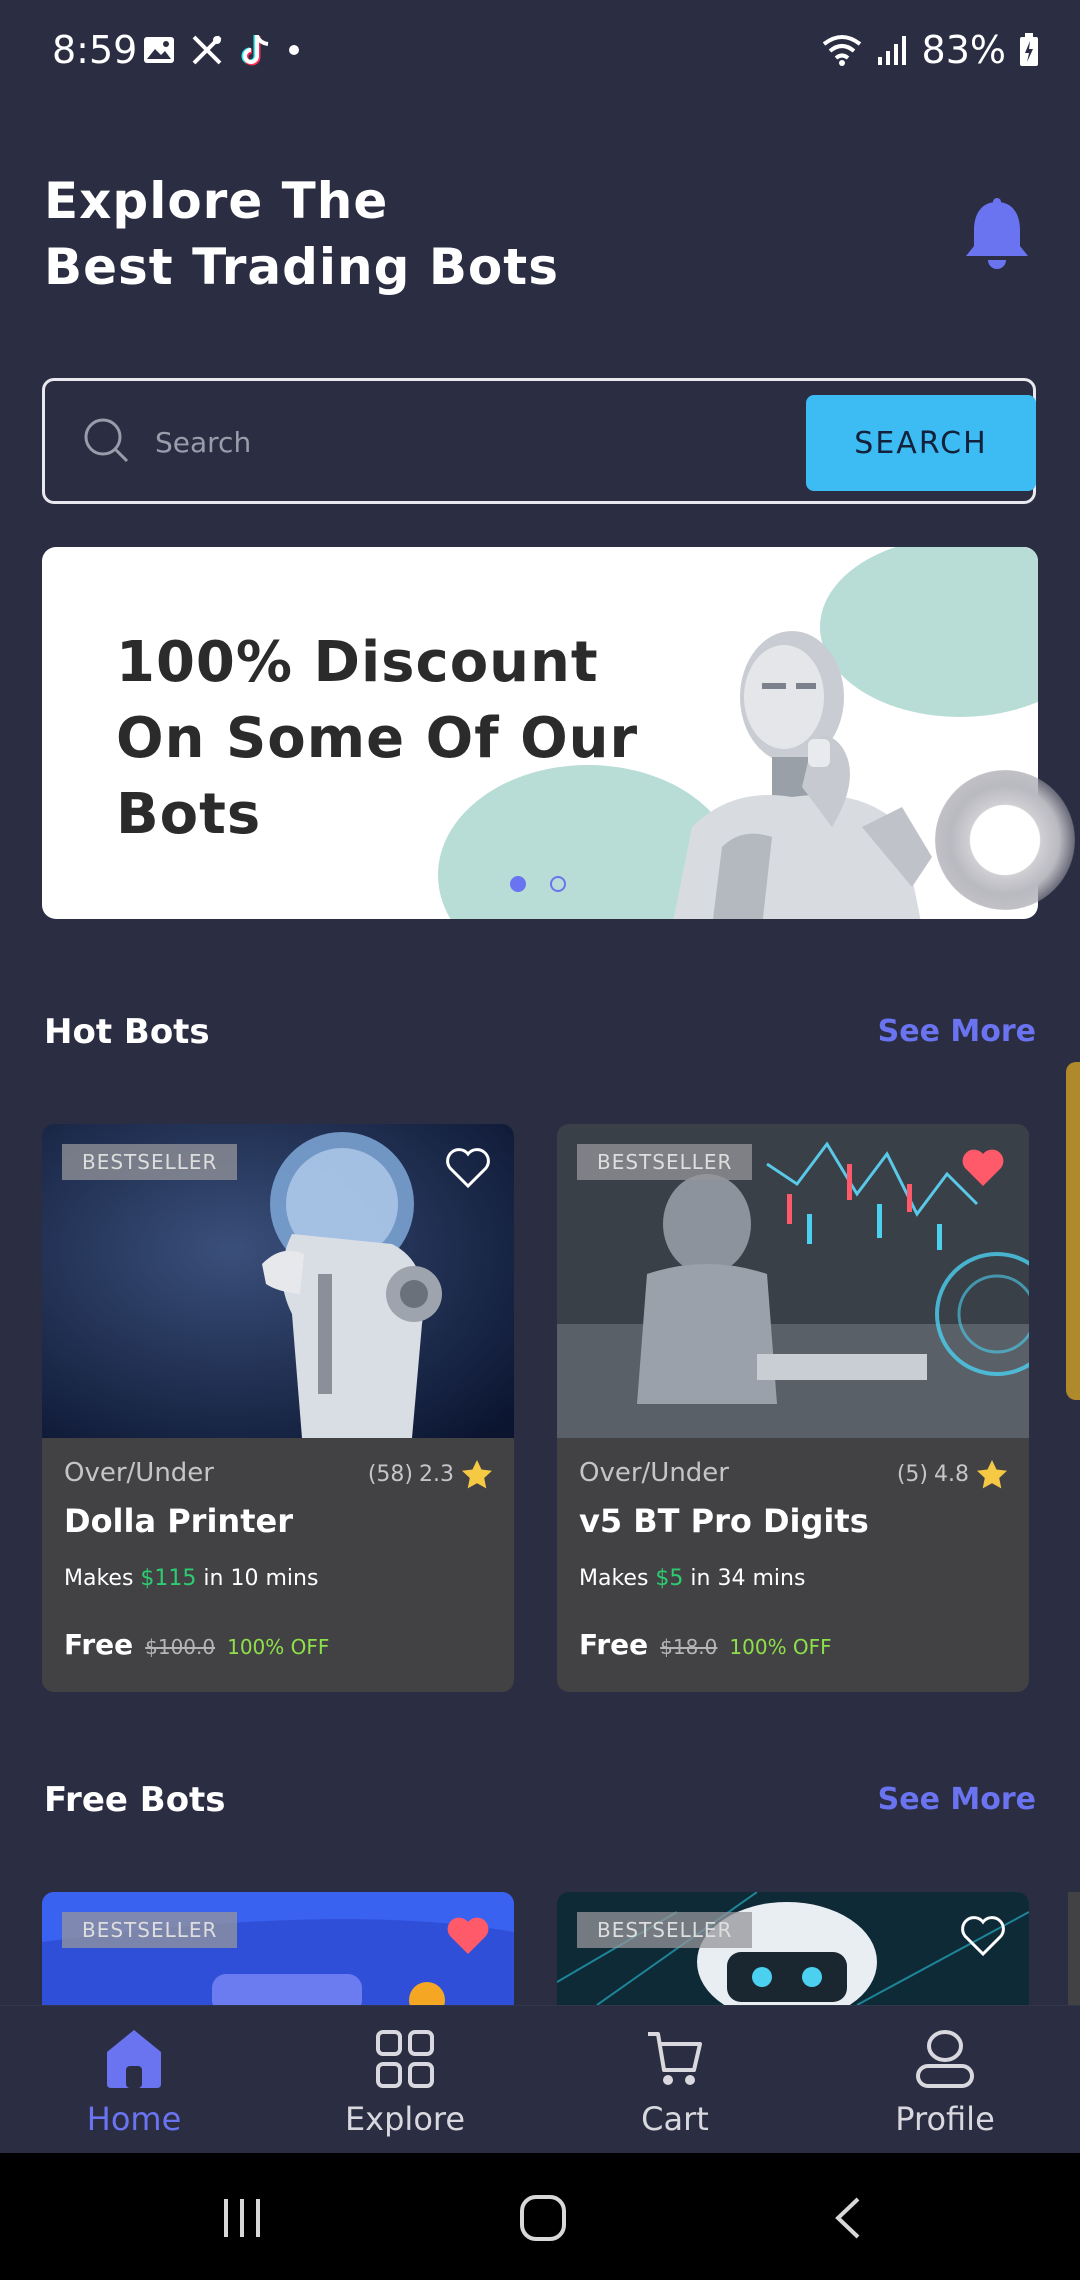  Describe the element at coordinates (106, 440) in the screenshot. I see `search-icon` at that location.